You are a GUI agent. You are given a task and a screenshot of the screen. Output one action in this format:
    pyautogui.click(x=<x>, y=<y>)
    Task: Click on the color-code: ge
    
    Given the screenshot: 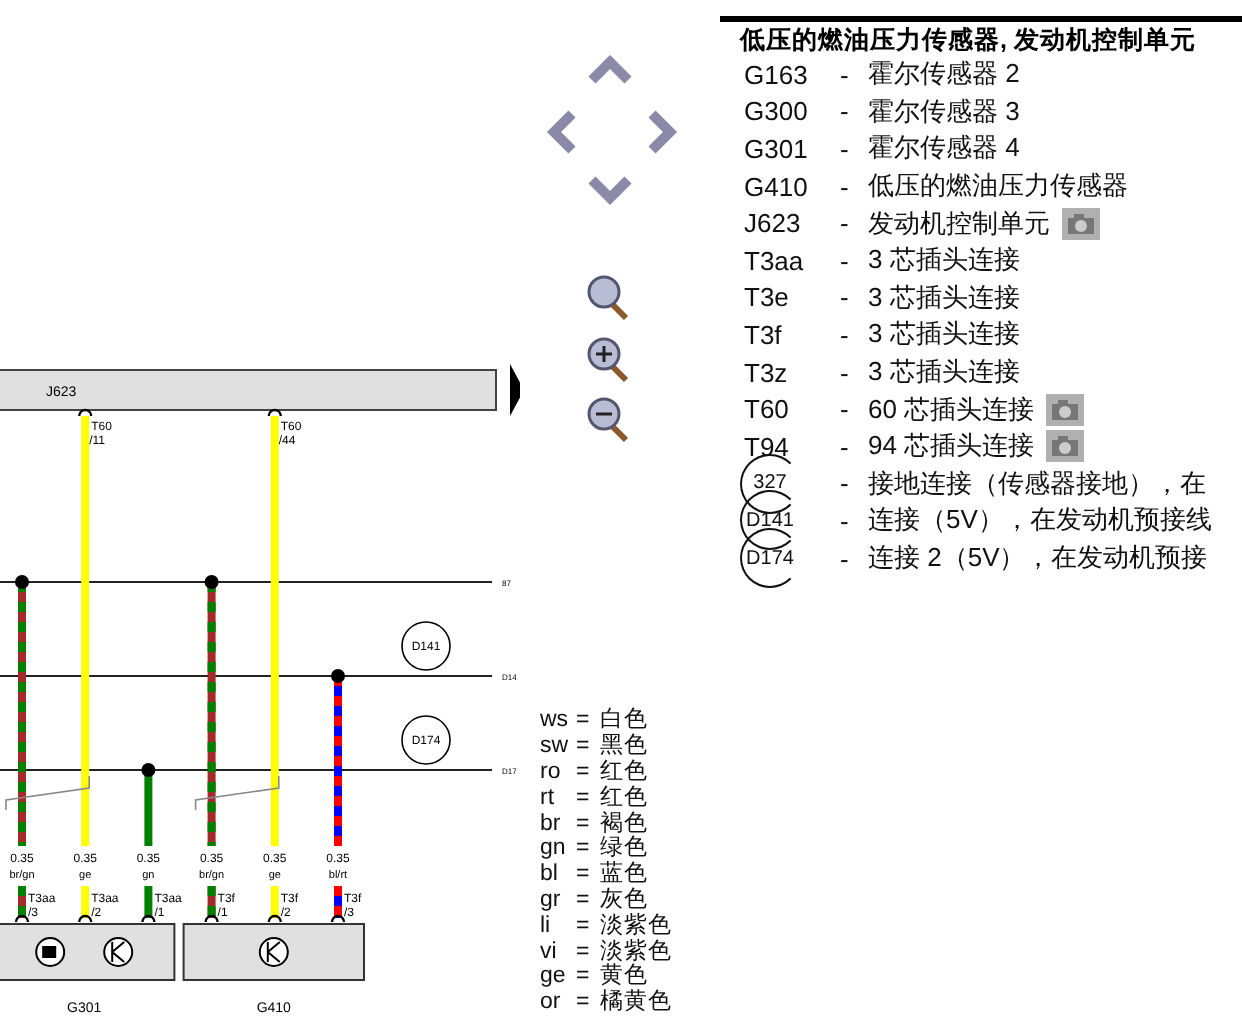 What is the action you would take?
    pyautogui.click(x=554, y=977)
    